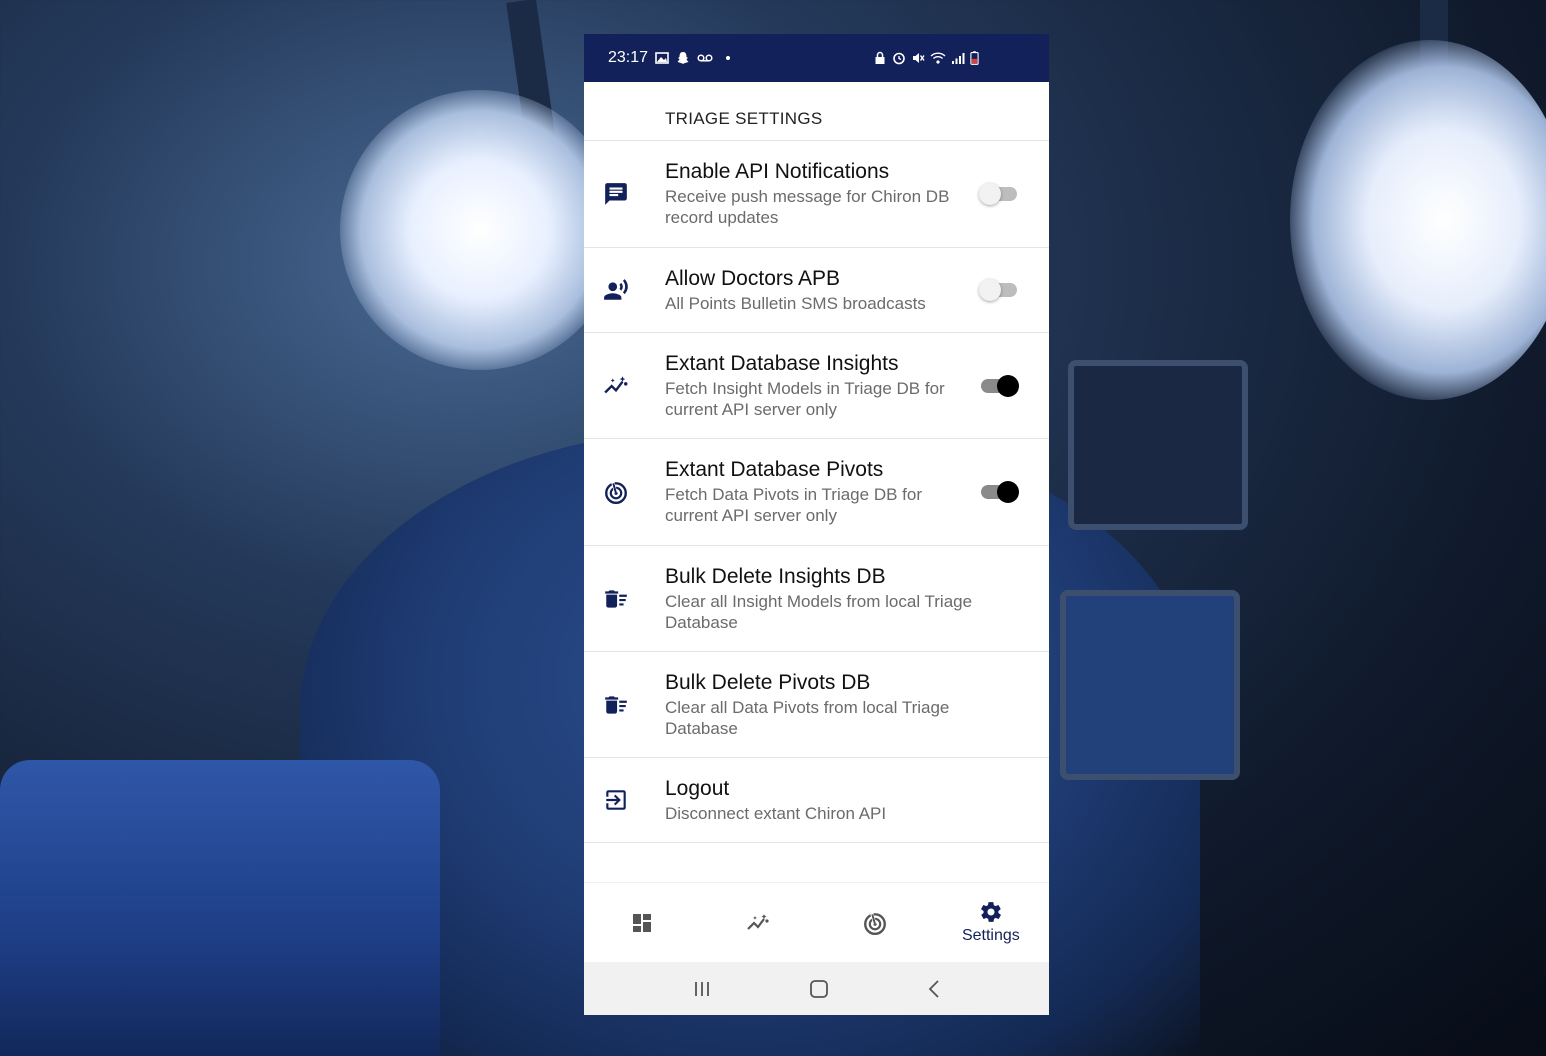  I want to click on database-pivots-toggle, so click(999, 492).